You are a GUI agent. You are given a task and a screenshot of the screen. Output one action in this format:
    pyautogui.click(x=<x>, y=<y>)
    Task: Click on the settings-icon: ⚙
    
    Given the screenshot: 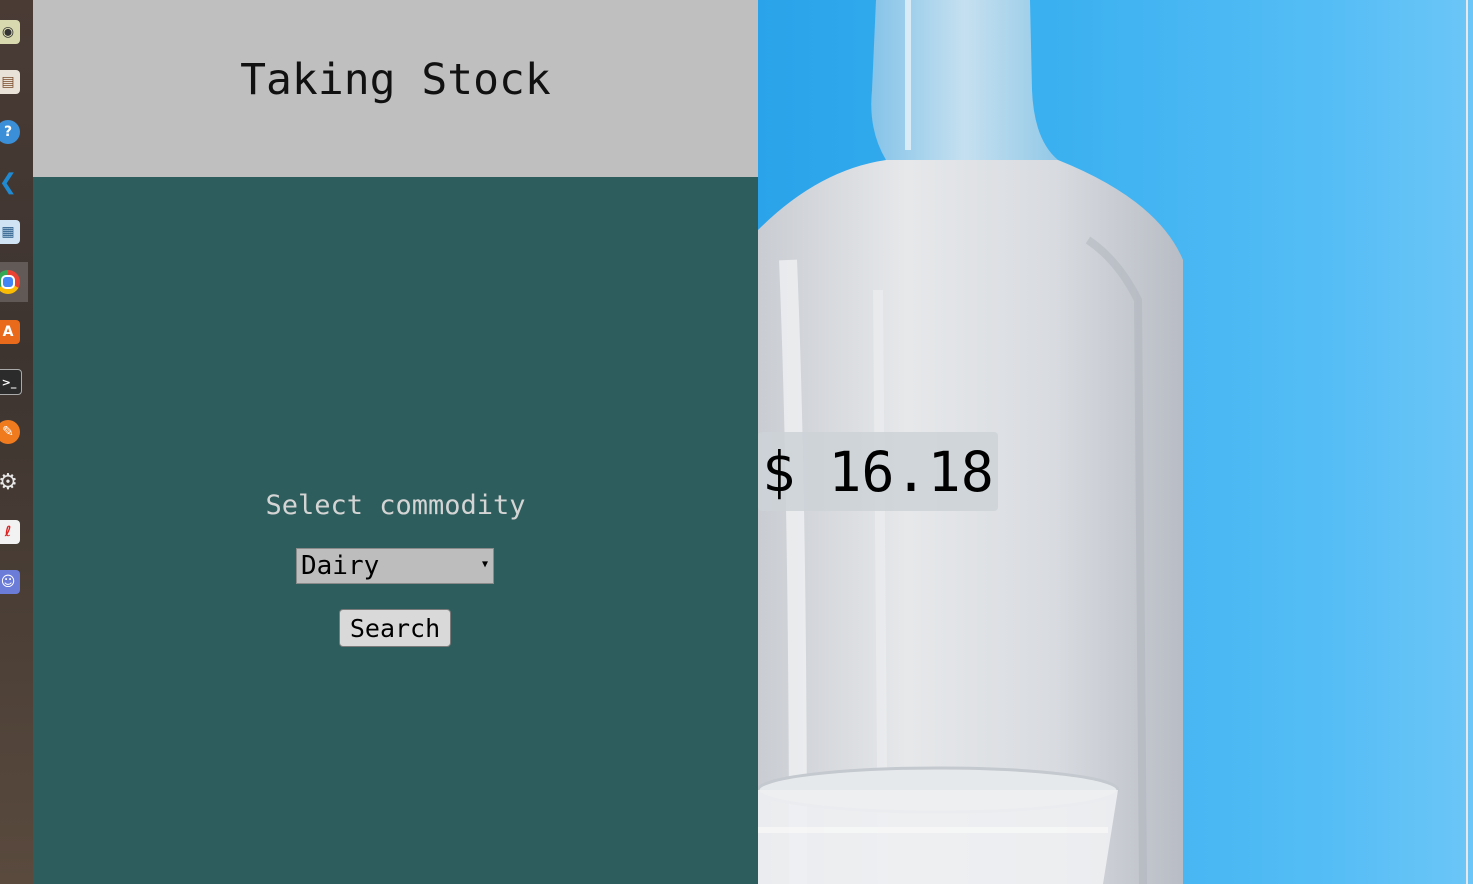 What is the action you would take?
    pyautogui.click(x=9, y=482)
    